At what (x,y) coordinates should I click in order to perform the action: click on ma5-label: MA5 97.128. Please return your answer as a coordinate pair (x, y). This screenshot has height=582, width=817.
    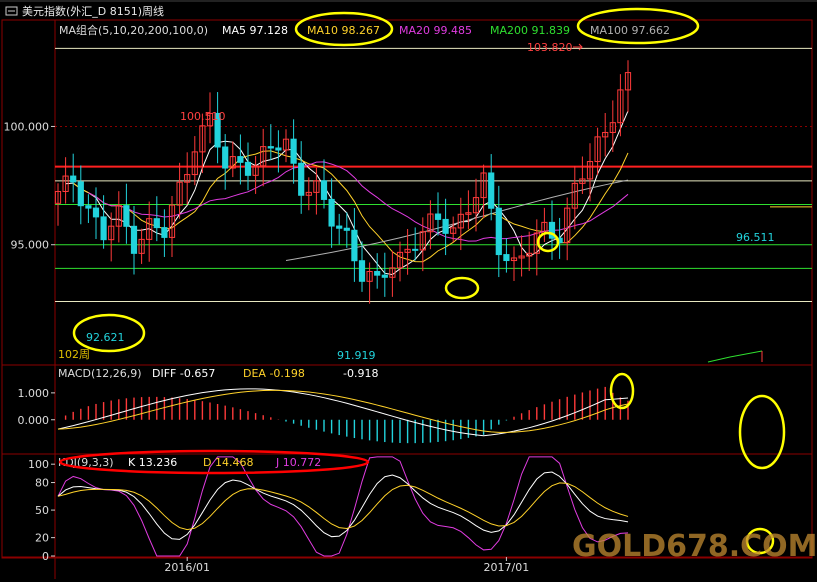
    Looking at the image, I should click on (255, 30).